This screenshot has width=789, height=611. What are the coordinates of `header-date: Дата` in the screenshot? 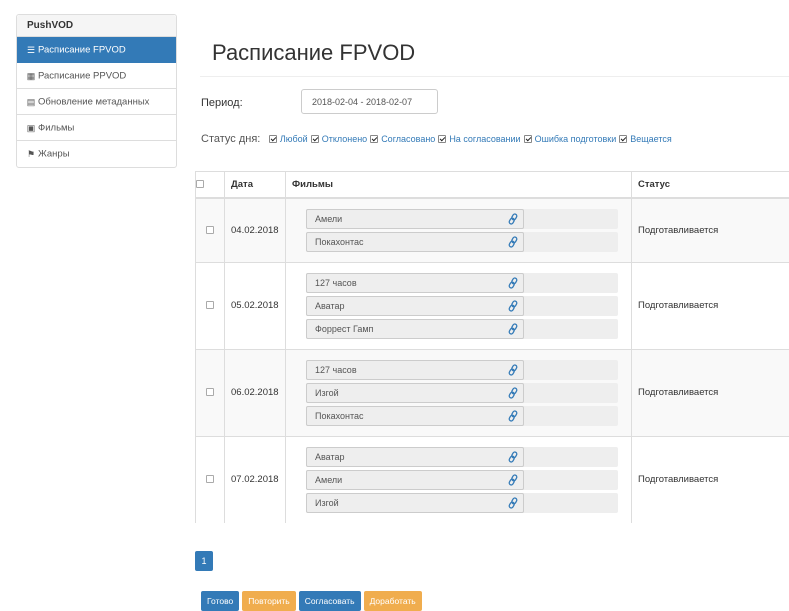 It's located at (255, 185).